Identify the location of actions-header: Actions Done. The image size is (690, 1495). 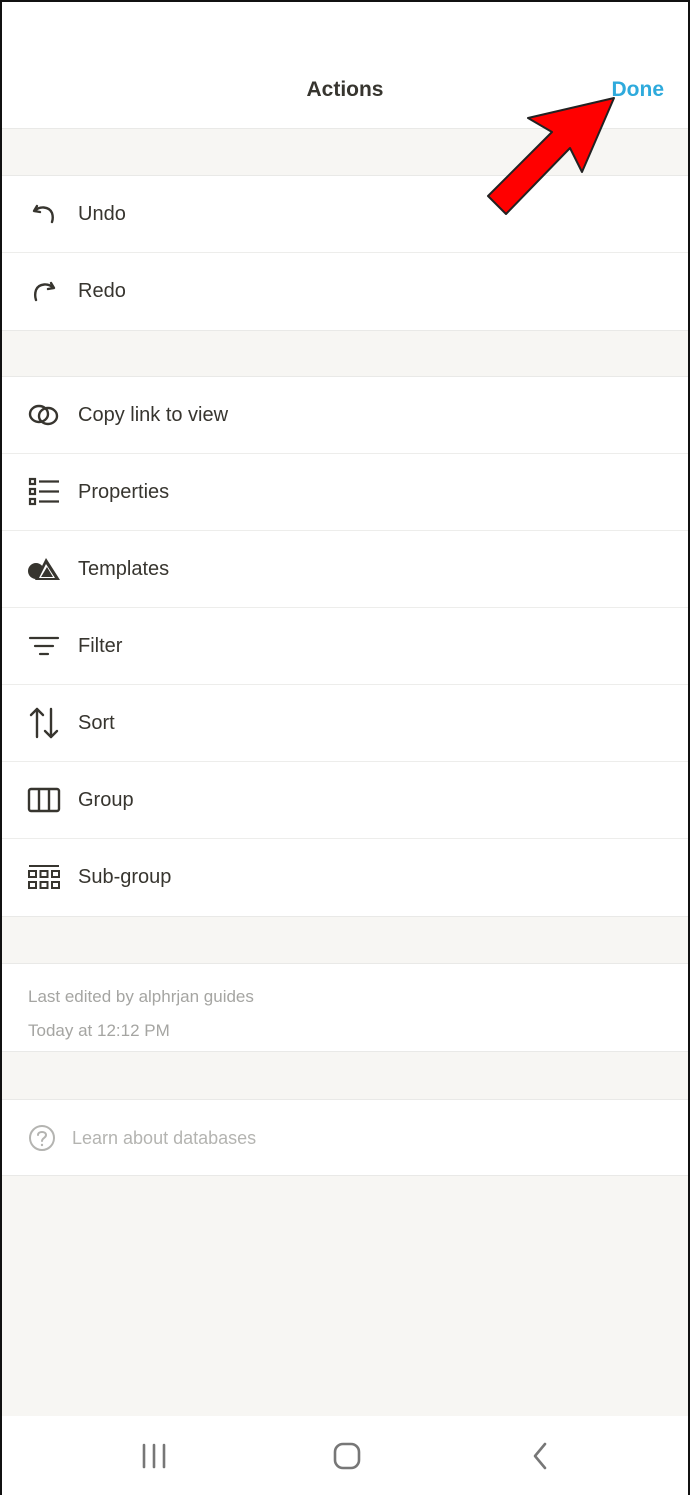
(345, 65).